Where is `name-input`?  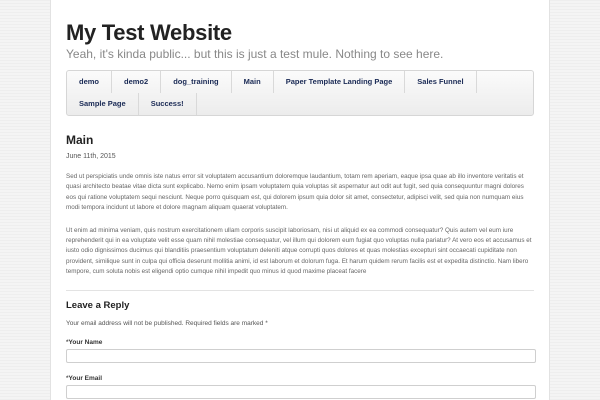
name-input is located at coordinates (301, 355).